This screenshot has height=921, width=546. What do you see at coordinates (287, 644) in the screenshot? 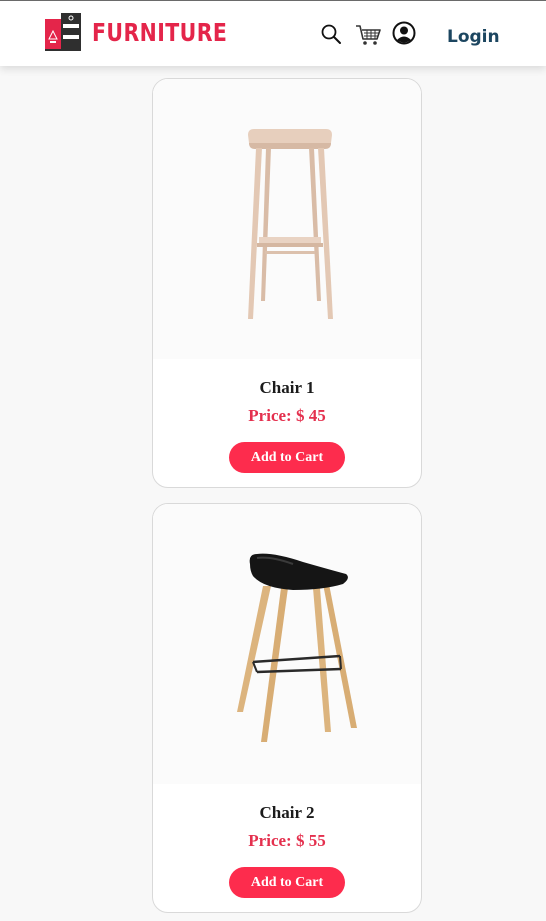
I see `black-bar-stool-image` at bounding box center [287, 644].